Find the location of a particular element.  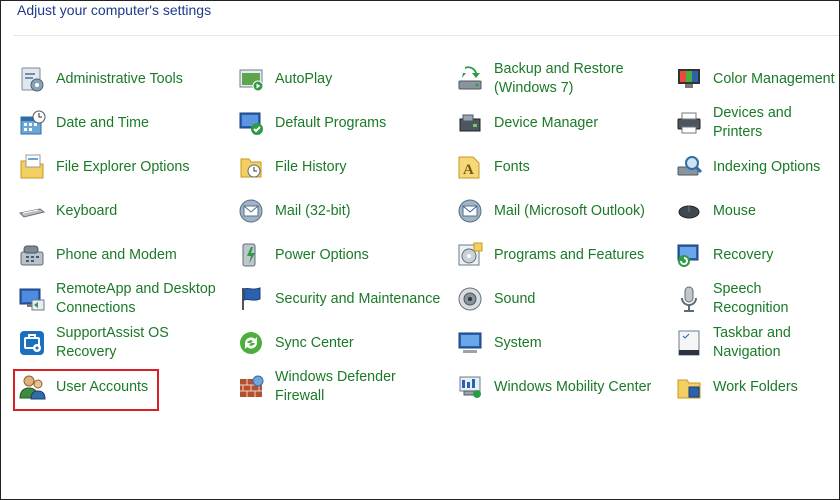

control-panel-item-indexing-options: Indexing Options is located at coordinates (756, 167).